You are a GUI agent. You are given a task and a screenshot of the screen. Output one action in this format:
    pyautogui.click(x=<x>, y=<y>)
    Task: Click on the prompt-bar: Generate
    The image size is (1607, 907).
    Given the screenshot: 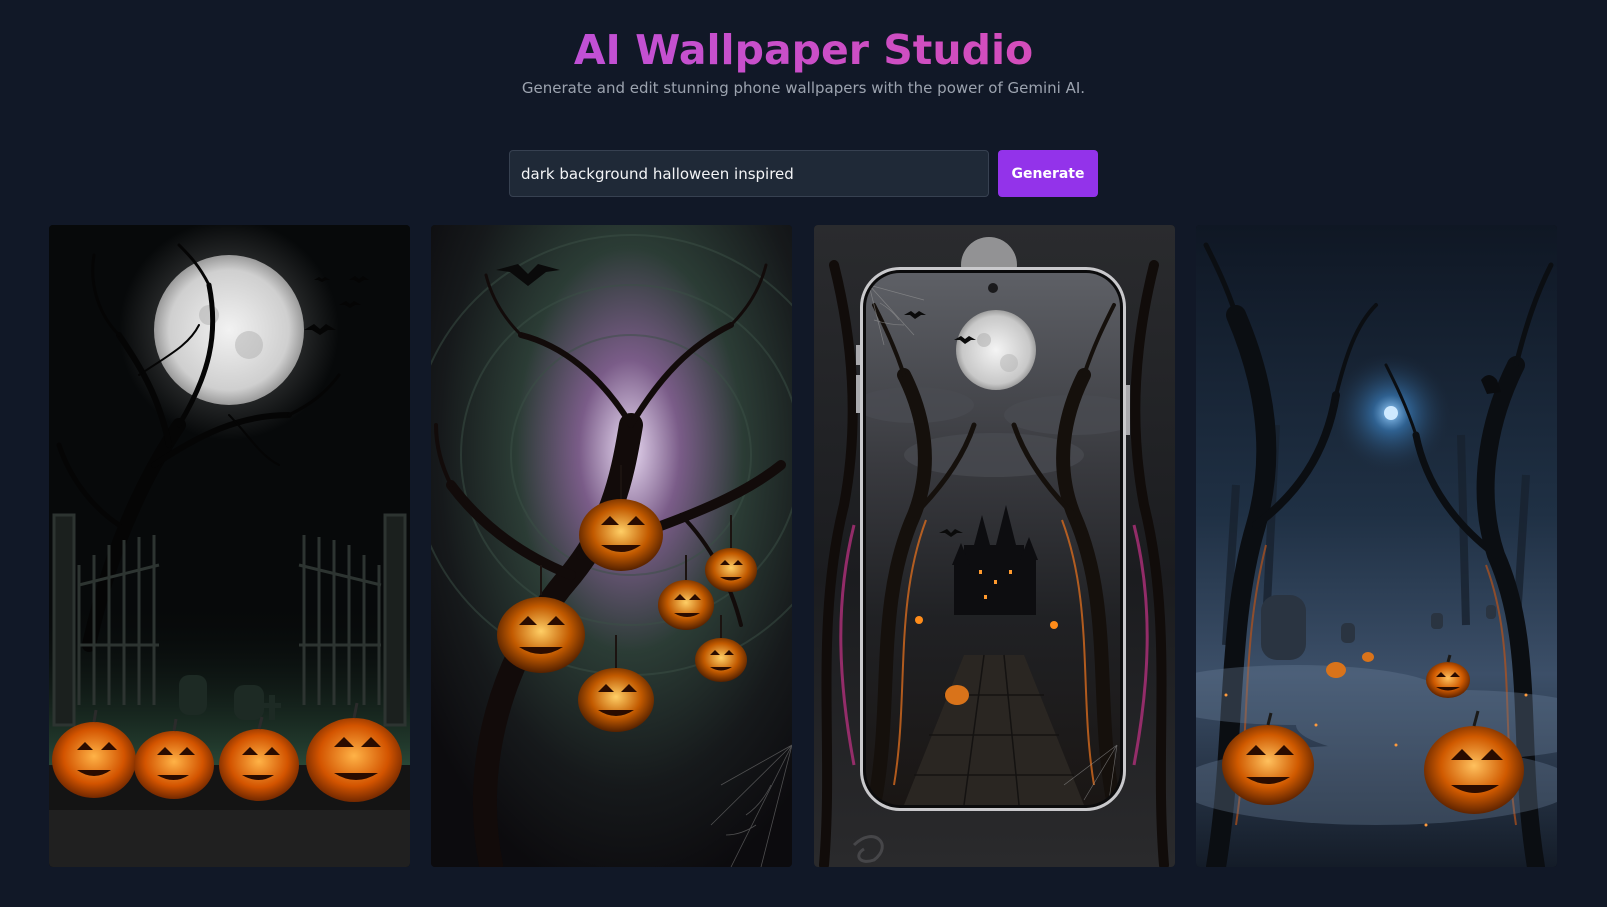 What is the action you would take?
    pyautogui.click(x=803, y=173)
    